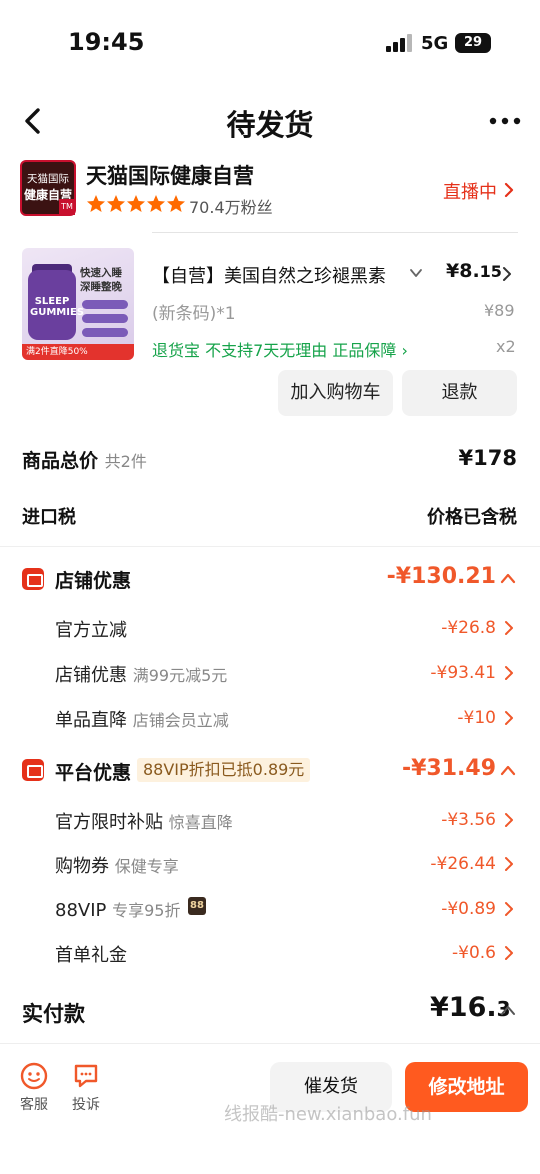  Describe the element at coordinates (81, 910) in the screenshot. I see `discount-item-label-text: 88VIP` at that location.